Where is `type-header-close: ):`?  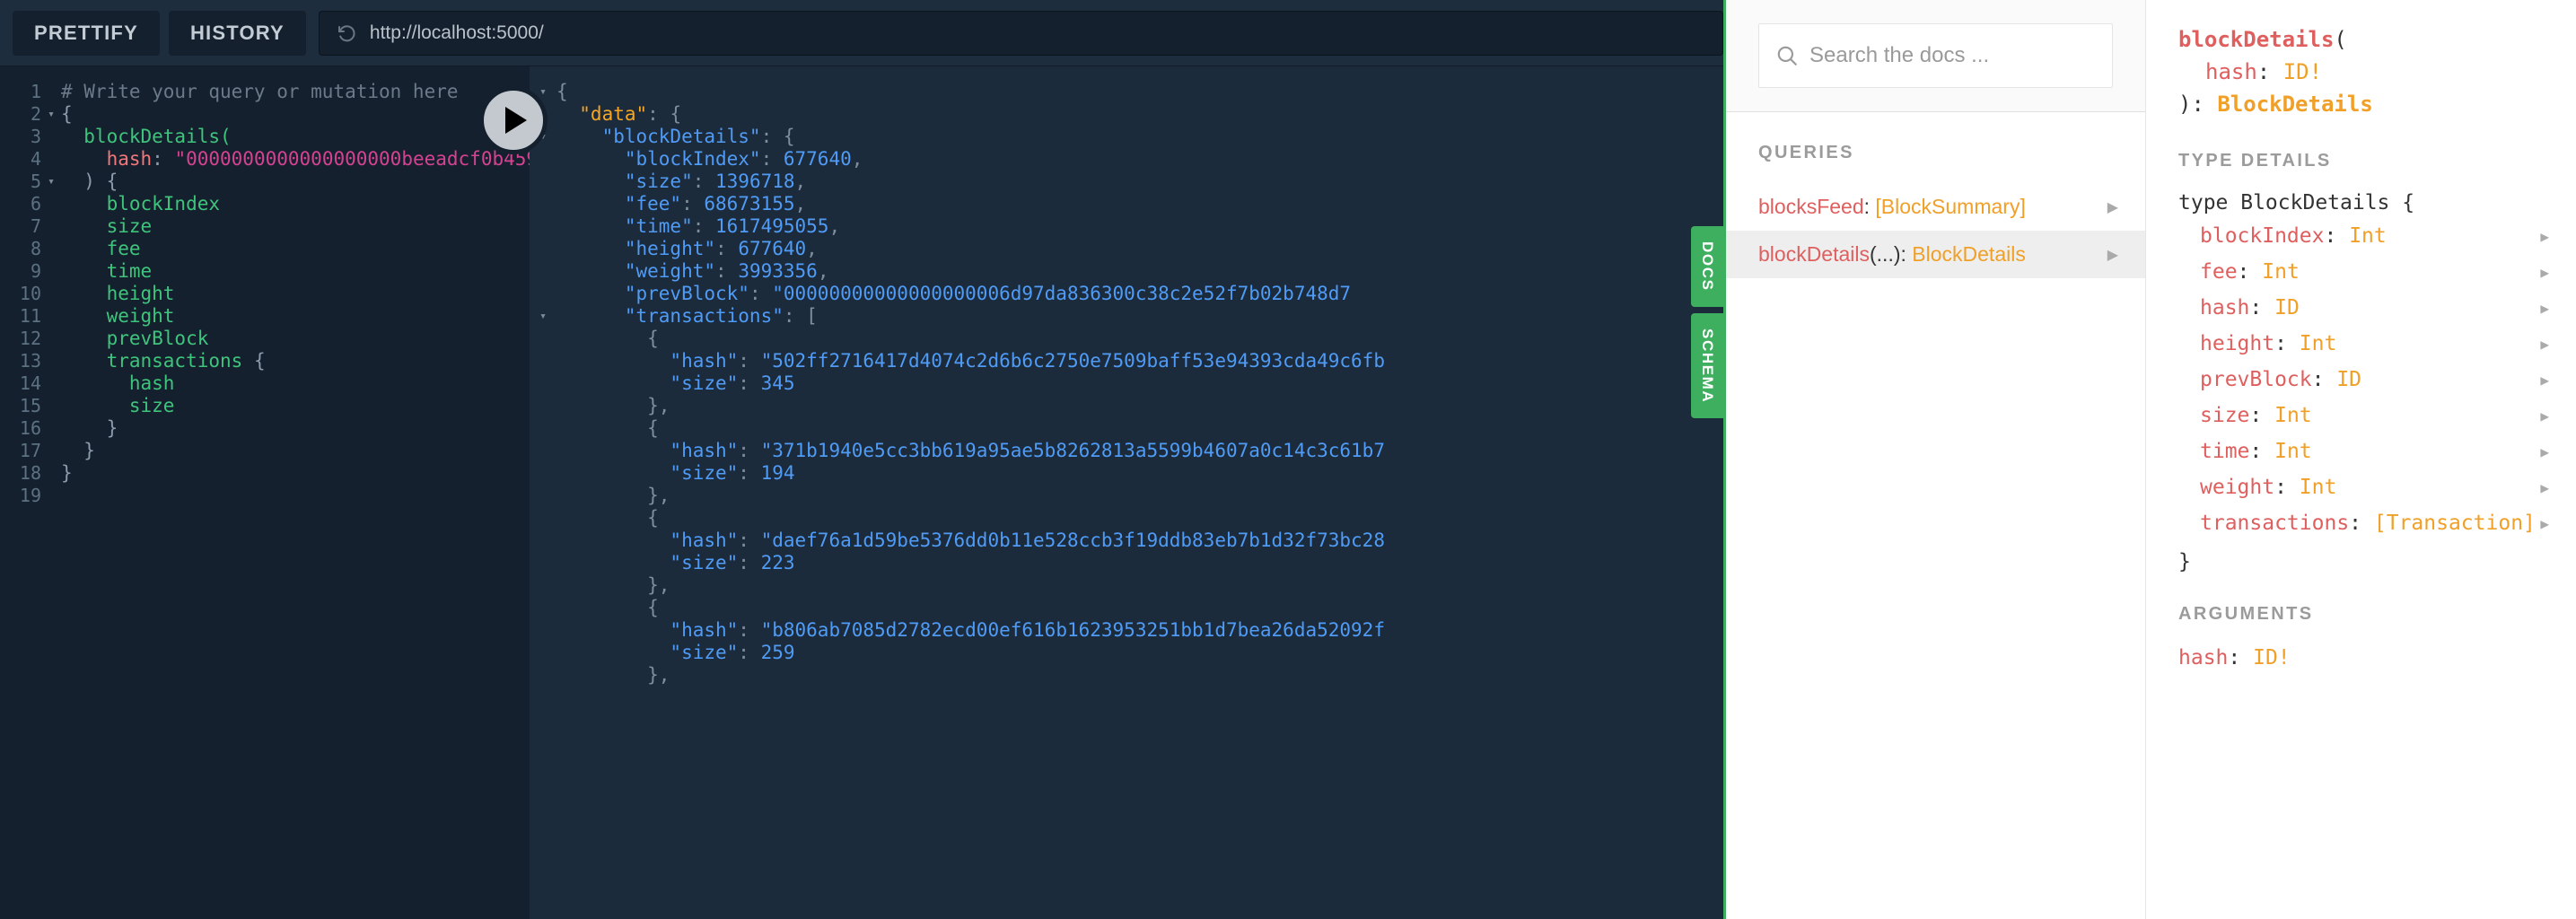 type-header-close: ): is located at coordinates (2198, 104).